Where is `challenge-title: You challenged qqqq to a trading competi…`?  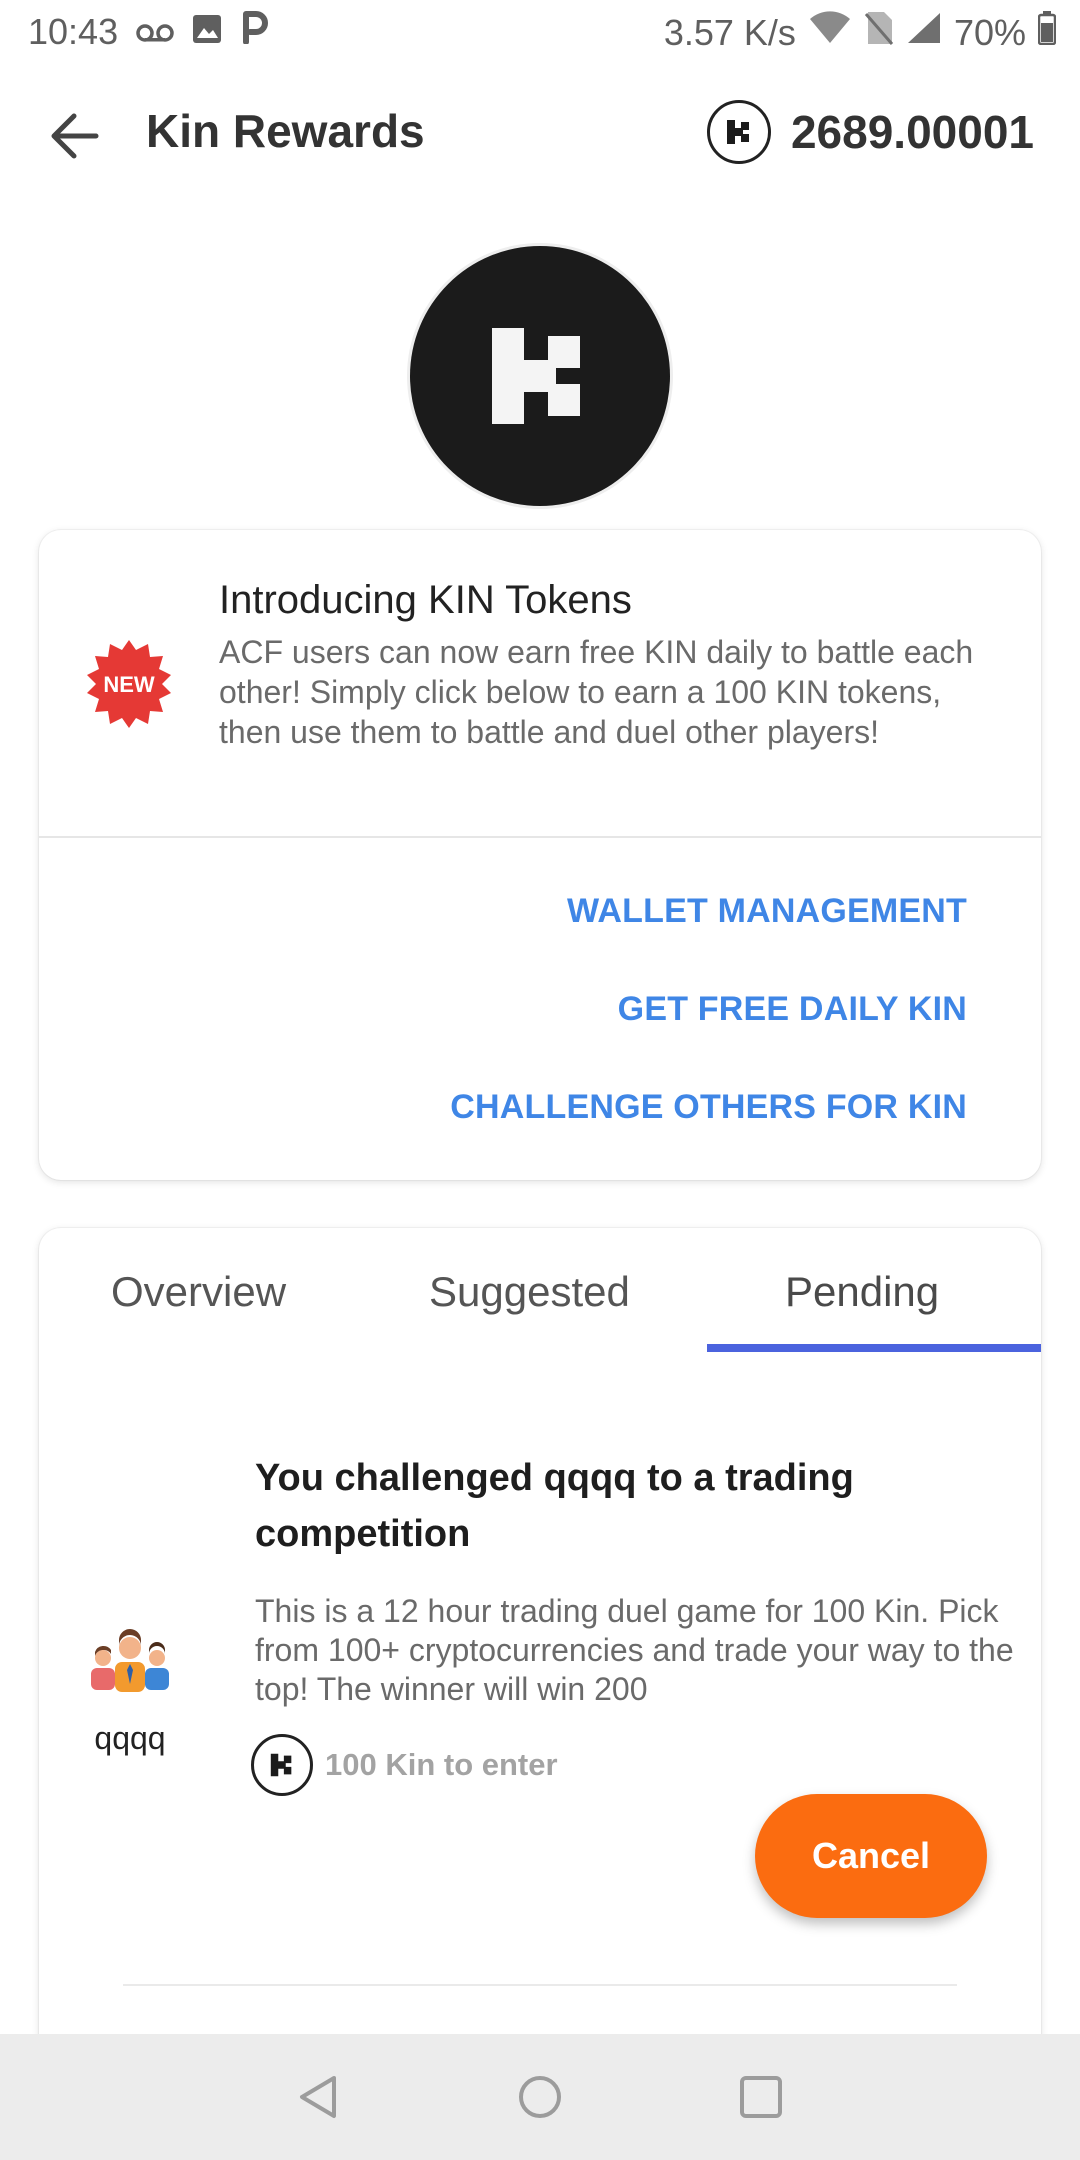 challenge-title: You challenged qqqq to a trading competi… is located at coordinates (554, 1506).